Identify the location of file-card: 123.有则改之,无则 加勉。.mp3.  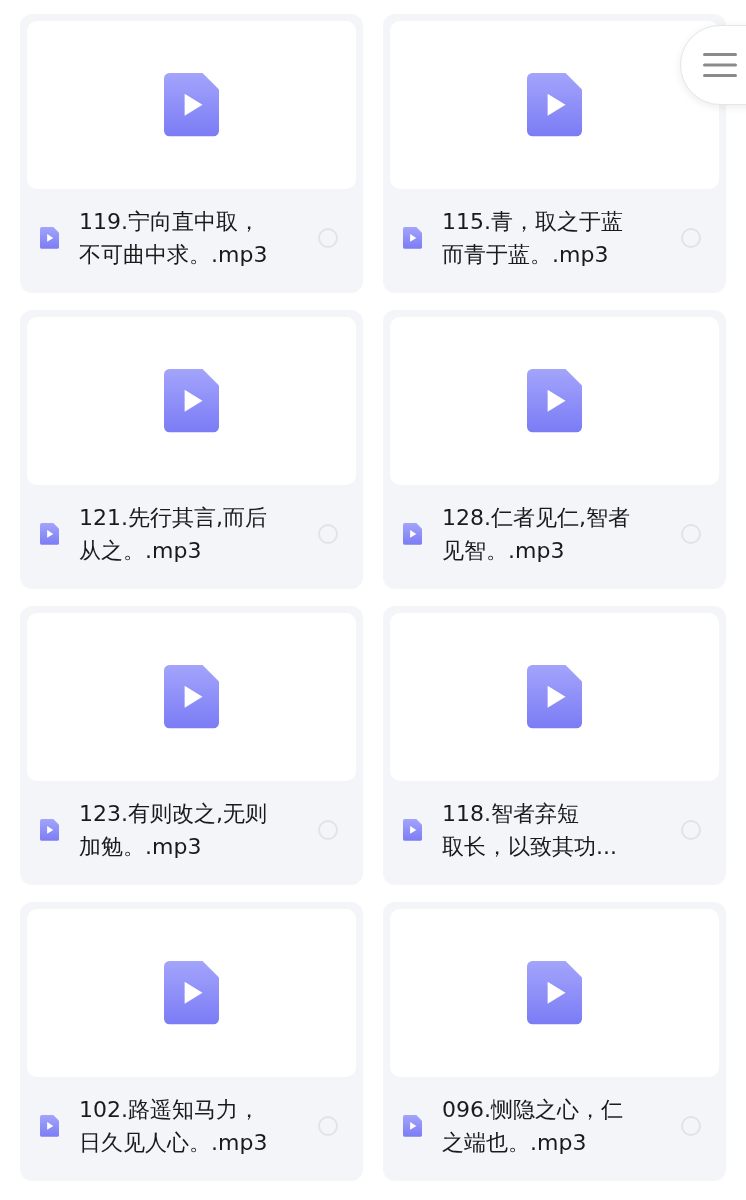
(191, 745).